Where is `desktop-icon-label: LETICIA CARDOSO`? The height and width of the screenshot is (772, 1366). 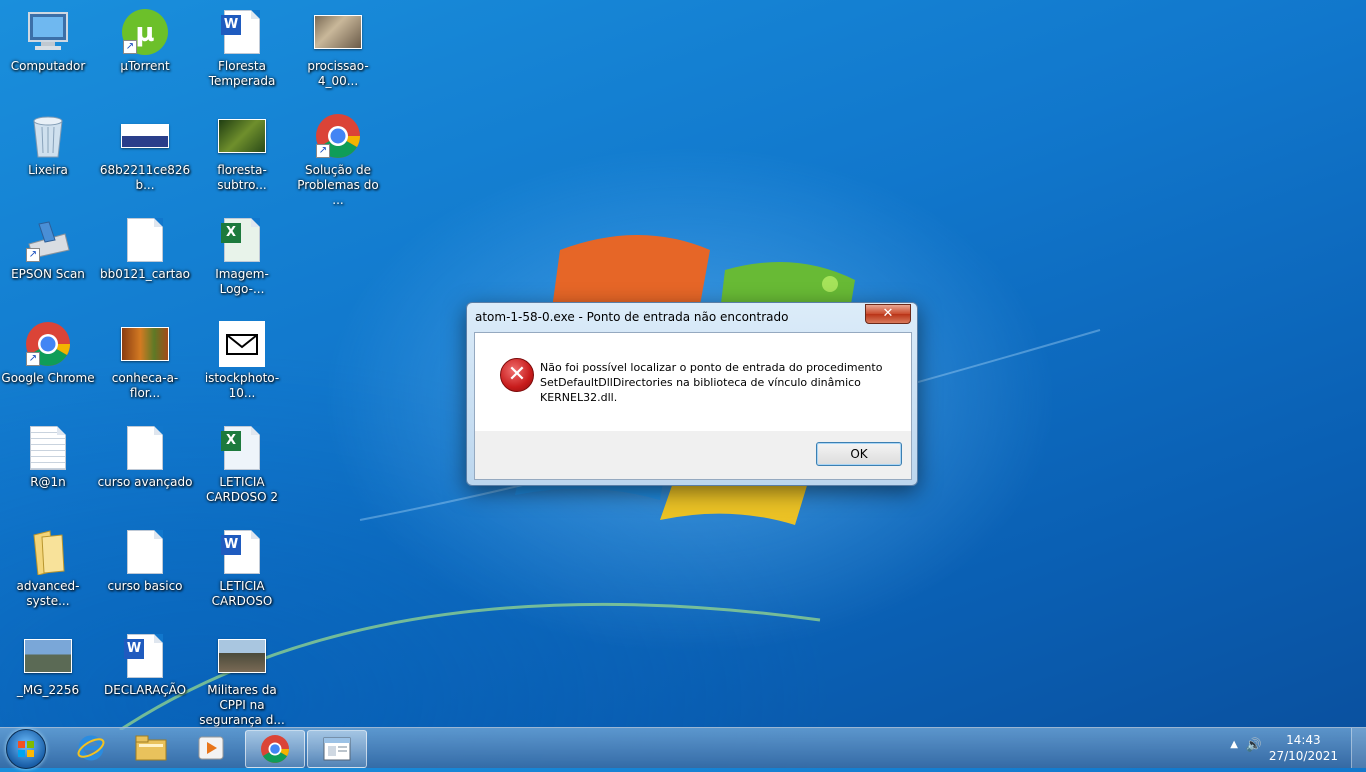
desktop-icon-label: LETICIA CARDOSO is located at coordinates (242, 593).